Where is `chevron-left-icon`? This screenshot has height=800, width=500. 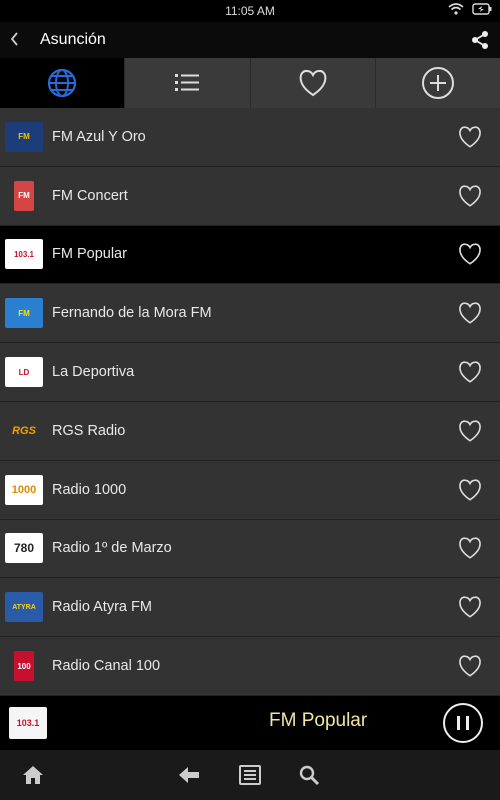 chevron-left-icon is located at coordinates (14, 38).